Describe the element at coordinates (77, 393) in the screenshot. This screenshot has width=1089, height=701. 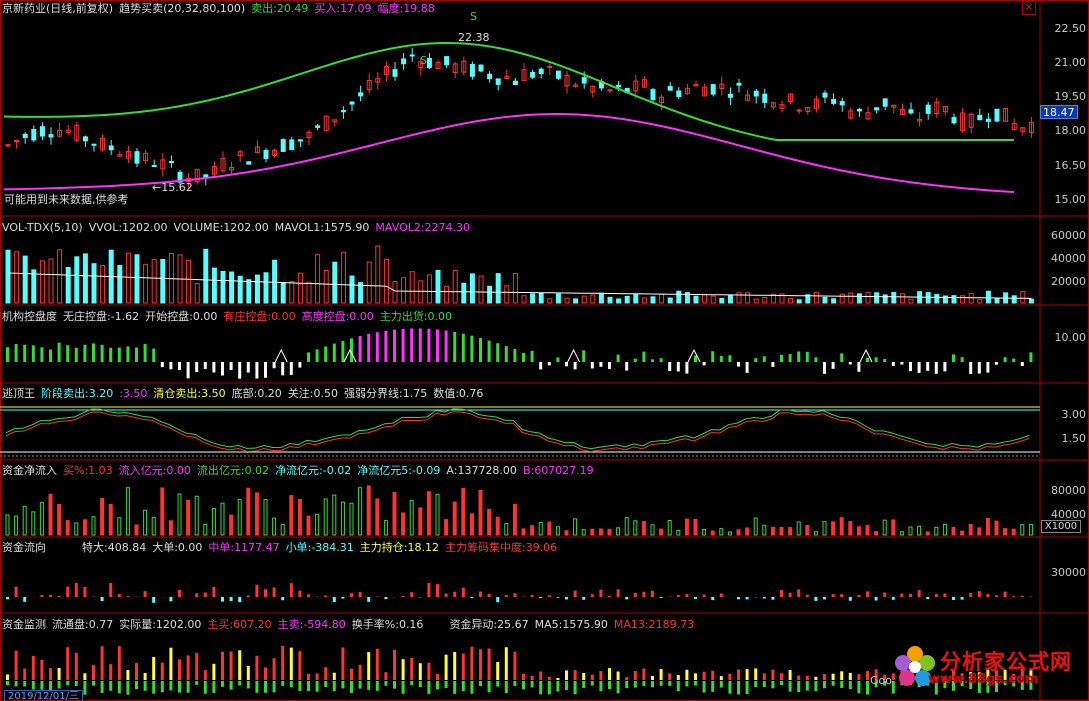
I see `jieduan-value: 阶段卖出:3.20` at that location.